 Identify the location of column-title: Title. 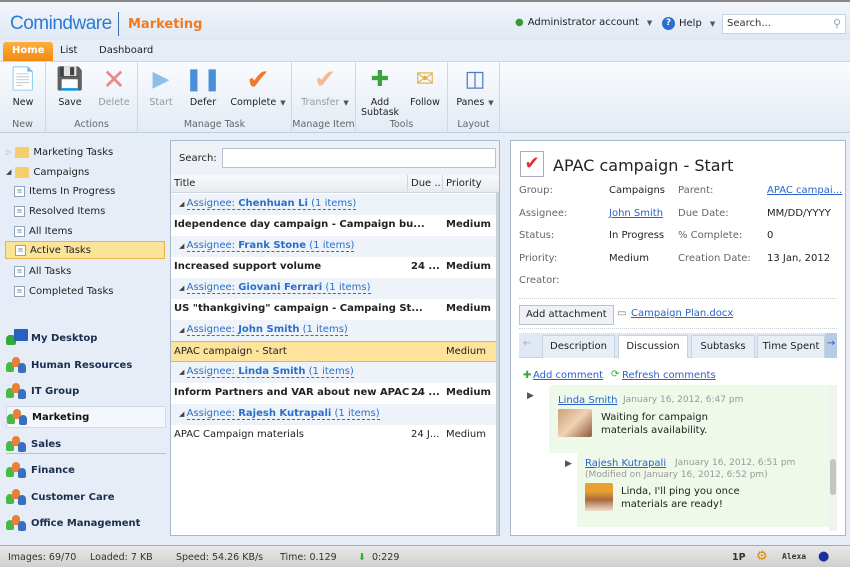
(184, 183).